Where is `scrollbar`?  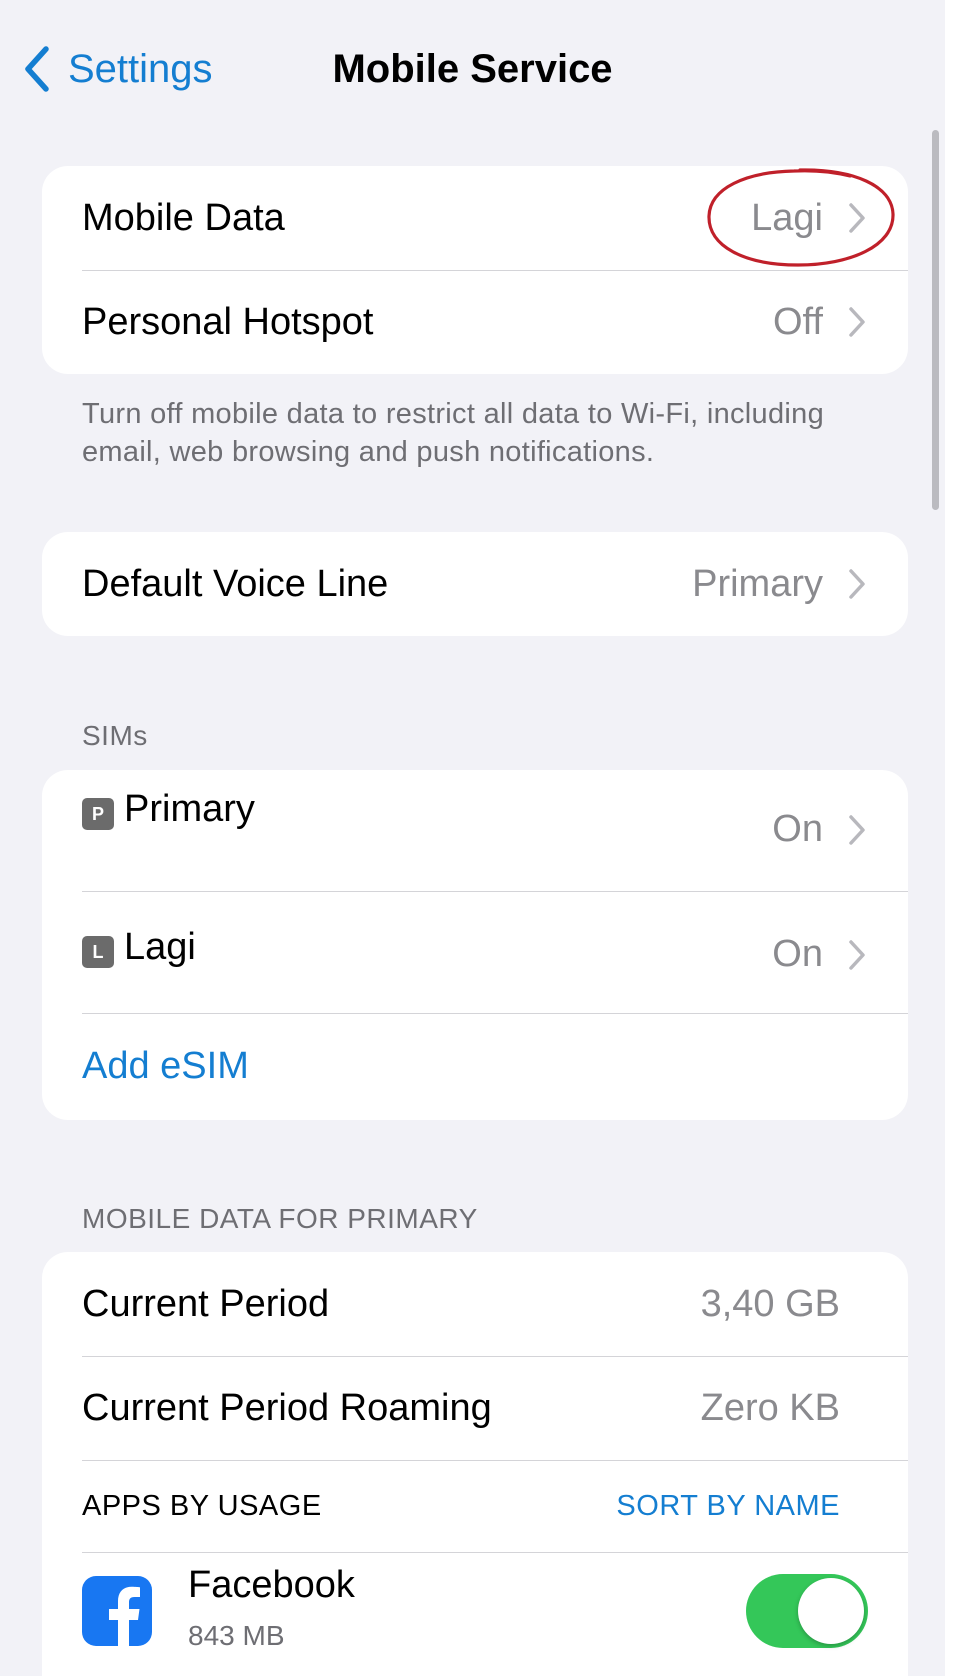
scrollbar is located at coordinates (935, 320).